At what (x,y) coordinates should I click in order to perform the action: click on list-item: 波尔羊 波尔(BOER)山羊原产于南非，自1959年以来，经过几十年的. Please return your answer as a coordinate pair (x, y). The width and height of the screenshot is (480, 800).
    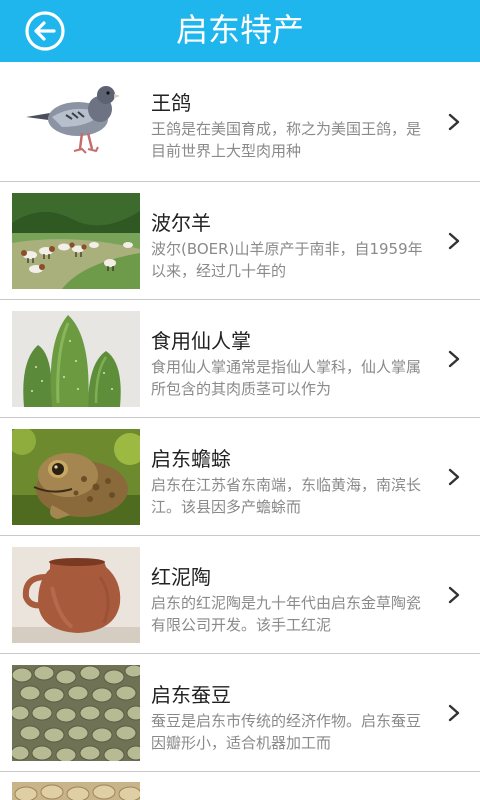
    Looking at the image, I should click on (240, 241).